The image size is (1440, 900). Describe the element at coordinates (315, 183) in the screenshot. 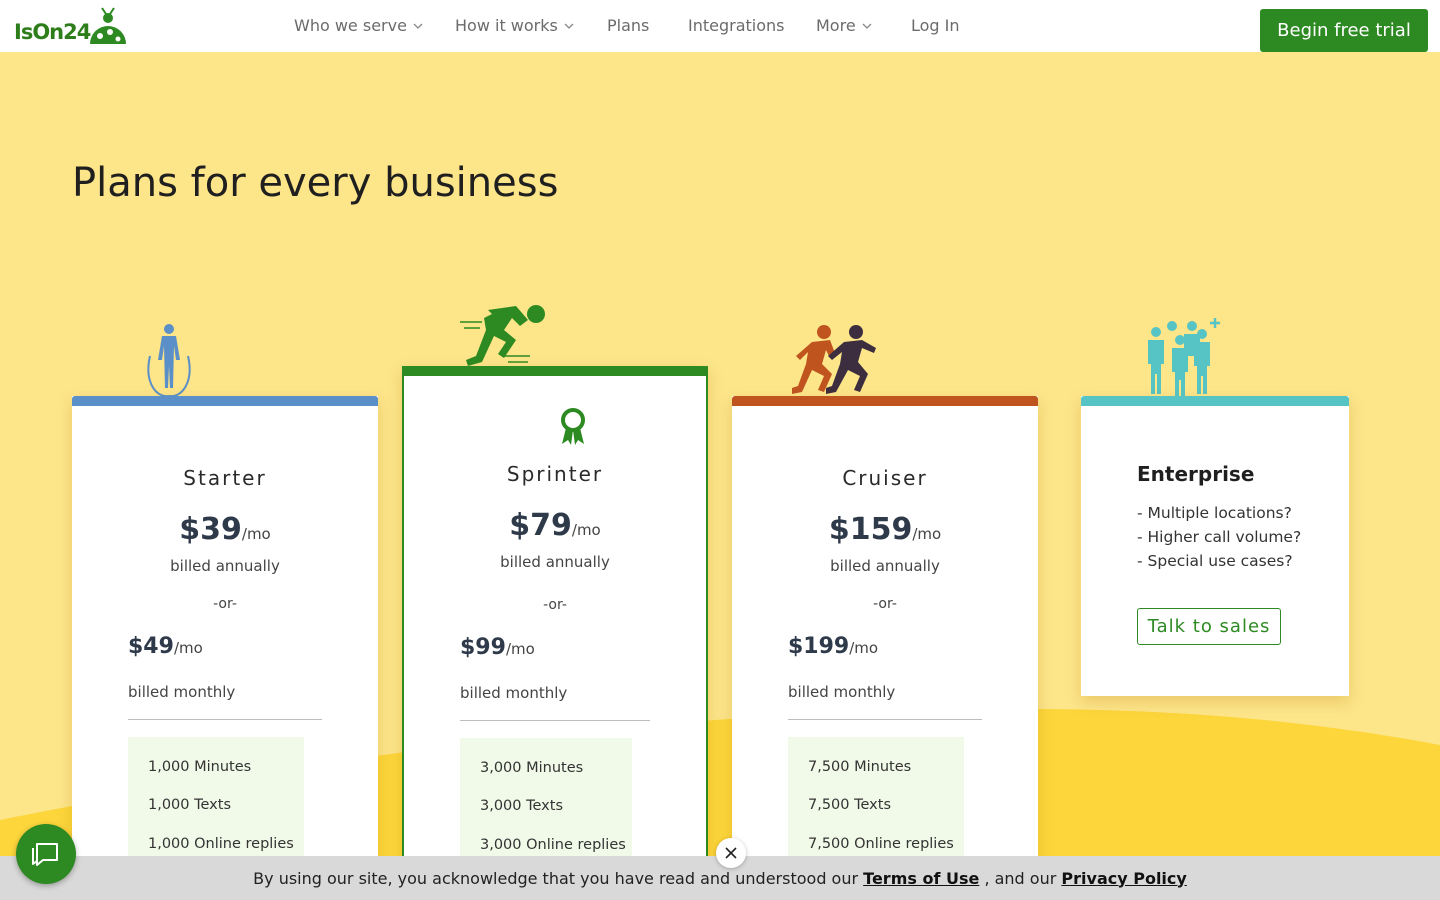

I see `page-title: Plans for every business` at that location.